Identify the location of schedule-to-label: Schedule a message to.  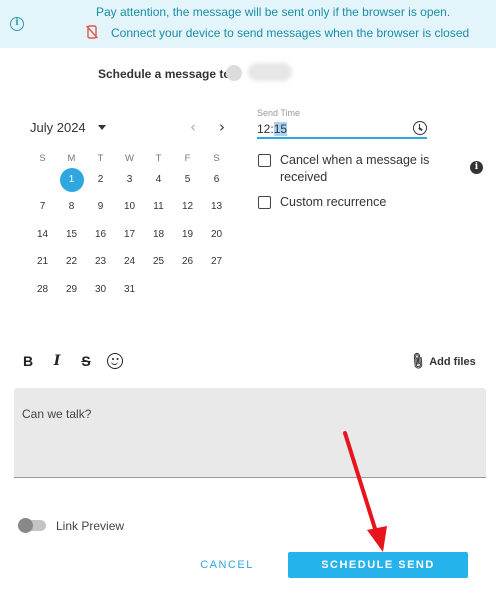
(164, 74).